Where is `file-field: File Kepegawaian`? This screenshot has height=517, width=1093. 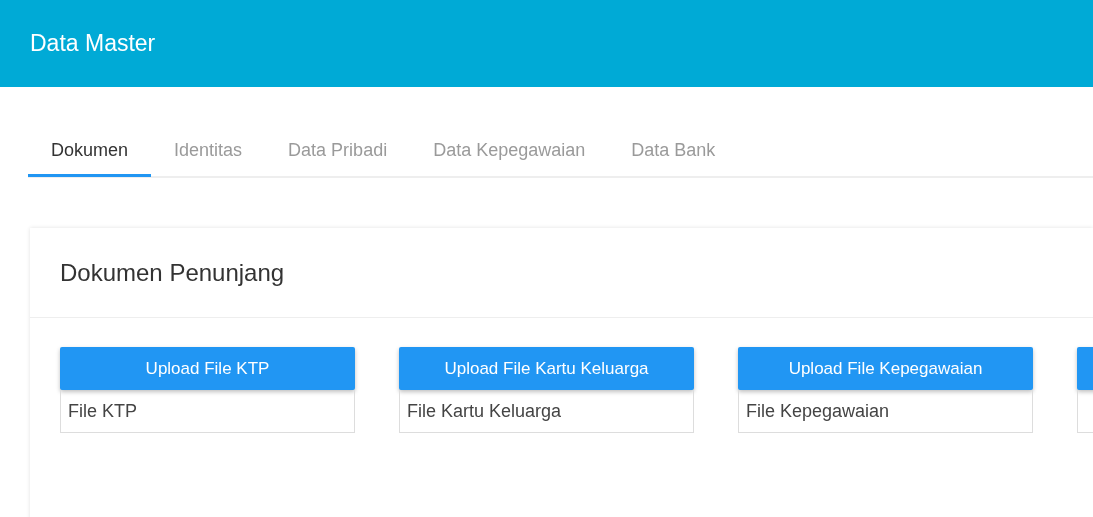
file-field: File Kepegawaian is located at coordinates (885, 411).